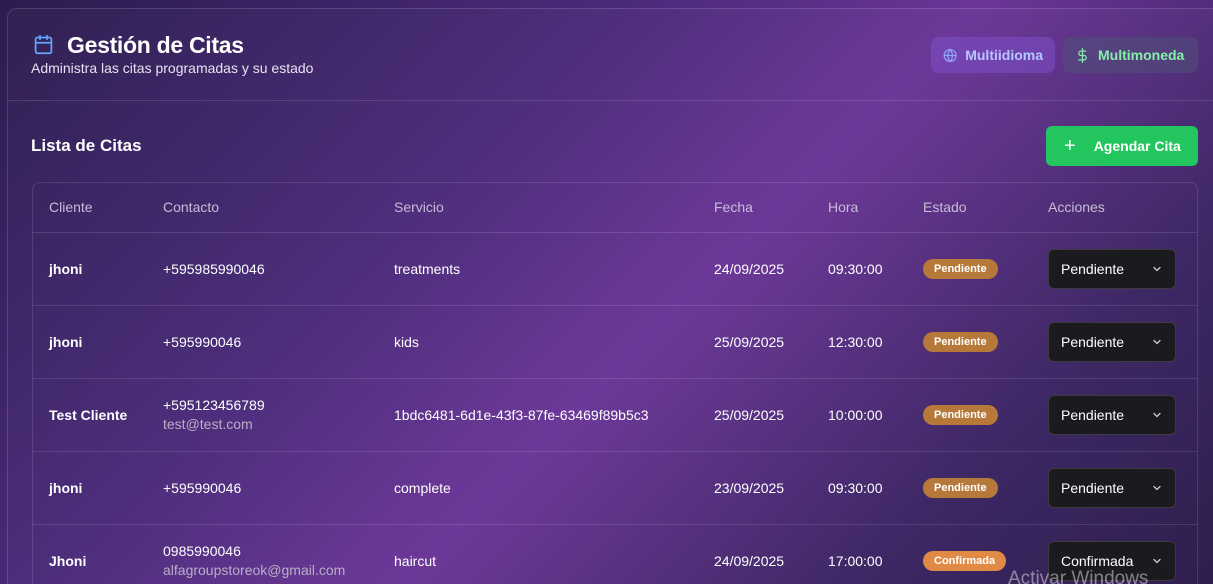  What do you see at coordinates (214, 405) in the screenshot?
I see `contact-phone: +595123456789` at bounding box center [214, 405].